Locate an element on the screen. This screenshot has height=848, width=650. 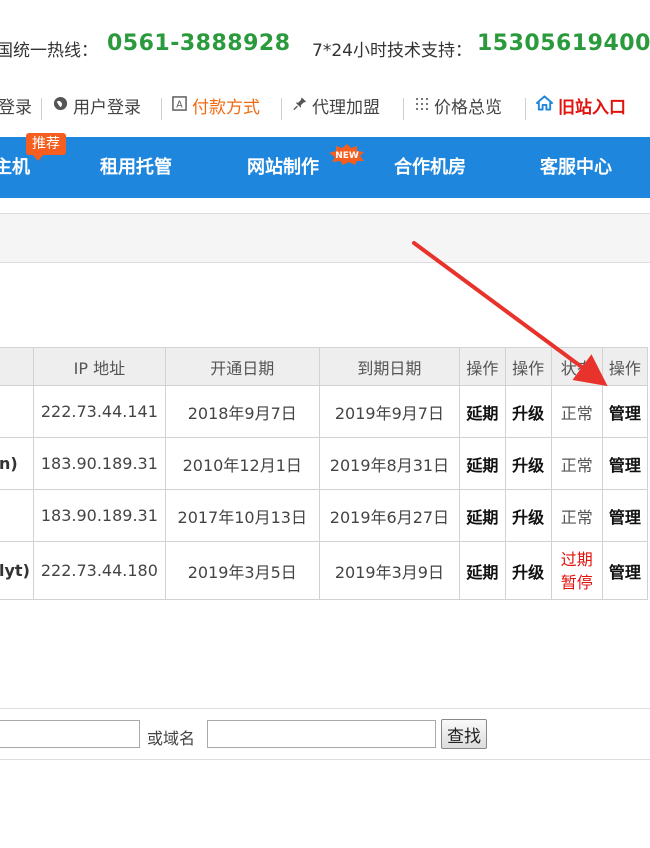
svg-text: A is located at coordinates (179, 104).